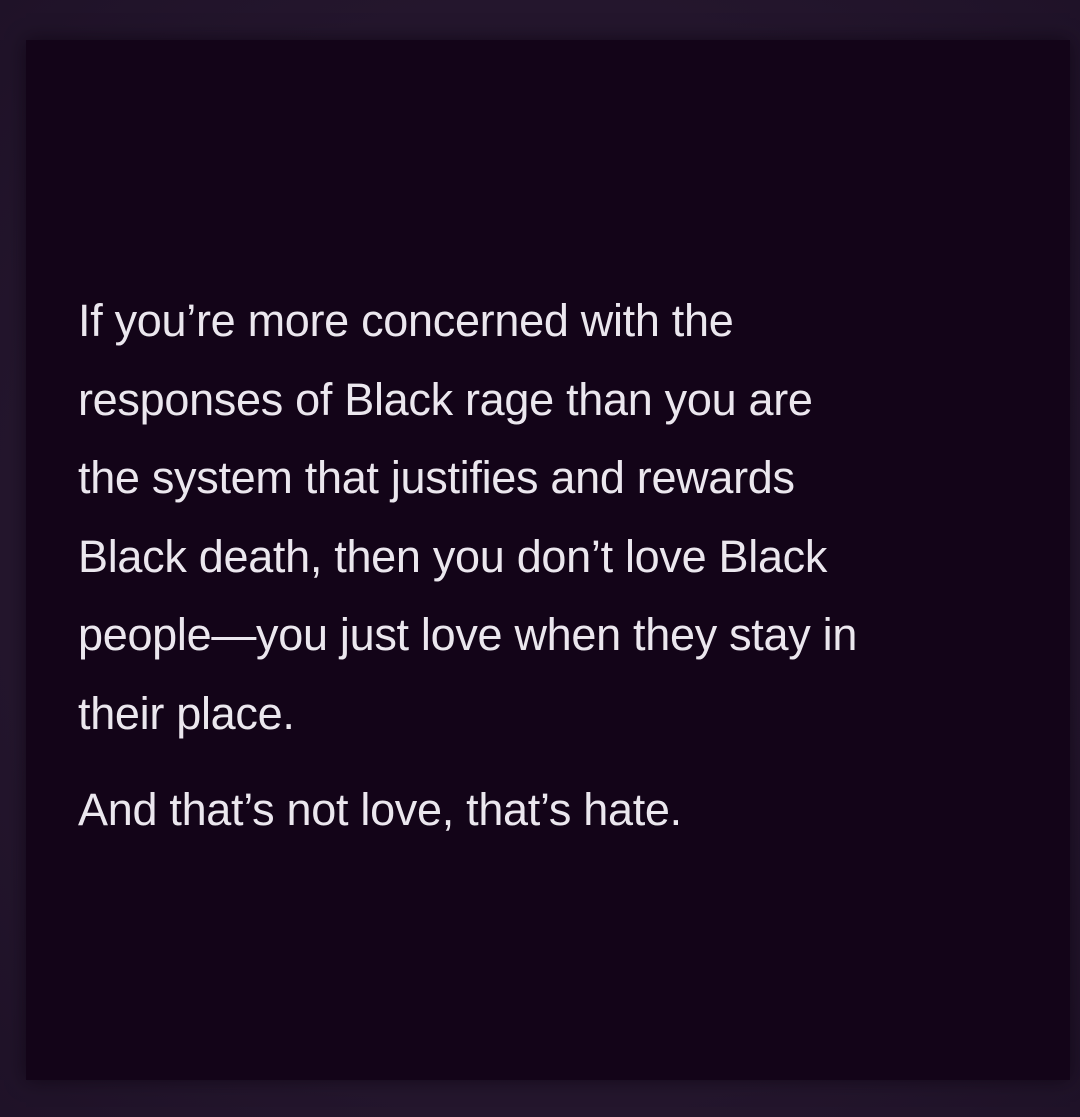 The image size is (1080, 1117). What do you see at coordinates (436, 477) in the screenshot?
I see `quote-line: the system that justifies and rewards` at bounding box center [436, 477].